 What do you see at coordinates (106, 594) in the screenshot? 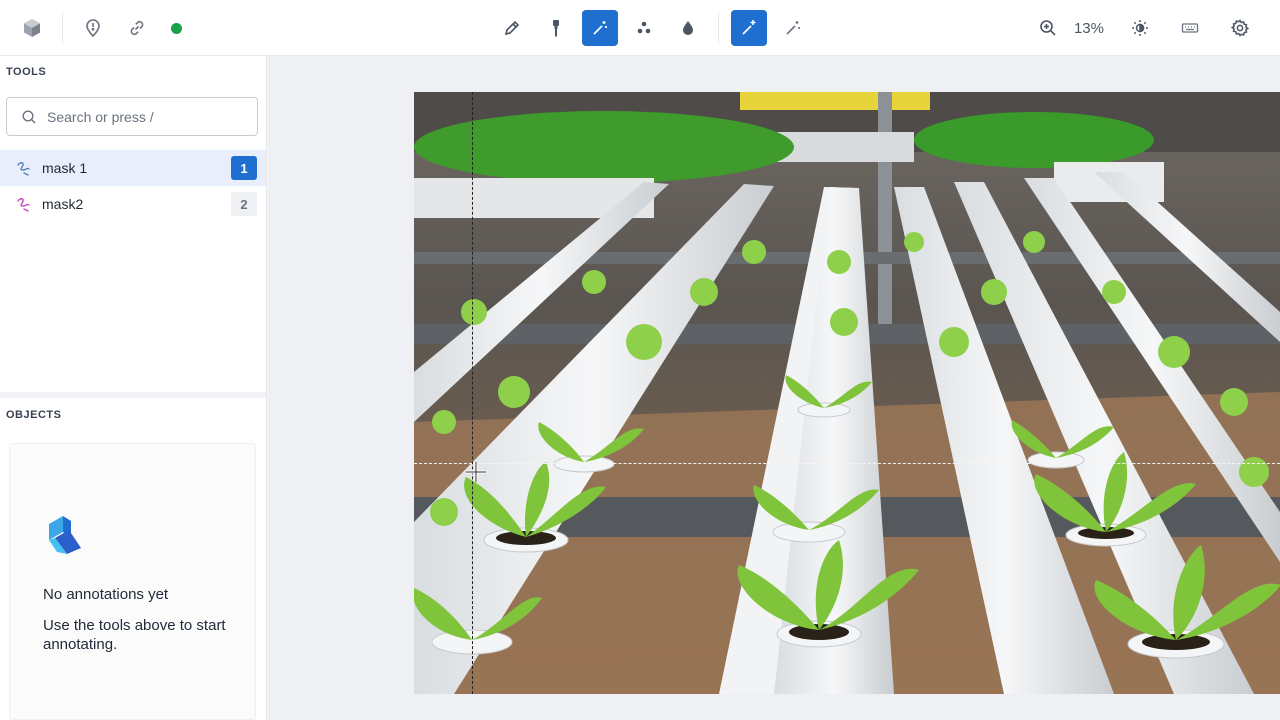
I see `empty-state-title: No annotations yet` at bounding box center [106, 594].